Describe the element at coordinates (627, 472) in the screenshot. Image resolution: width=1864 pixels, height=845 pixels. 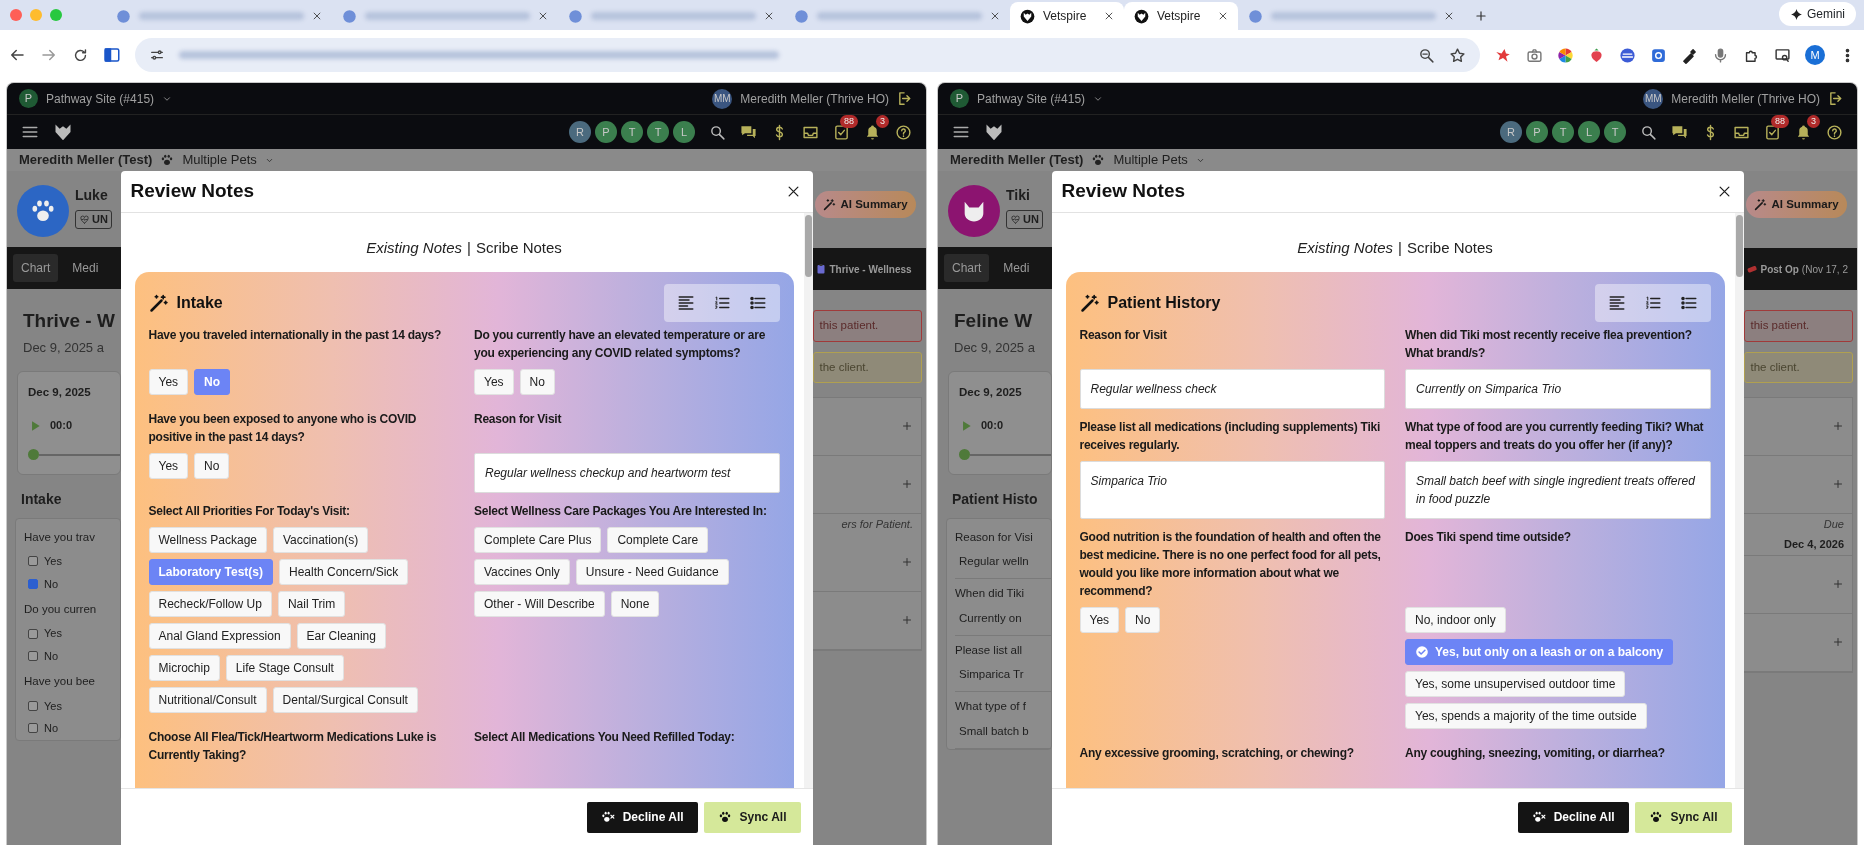
I see `answer-field: Regular wellness checkup and heartworm test` at that location.